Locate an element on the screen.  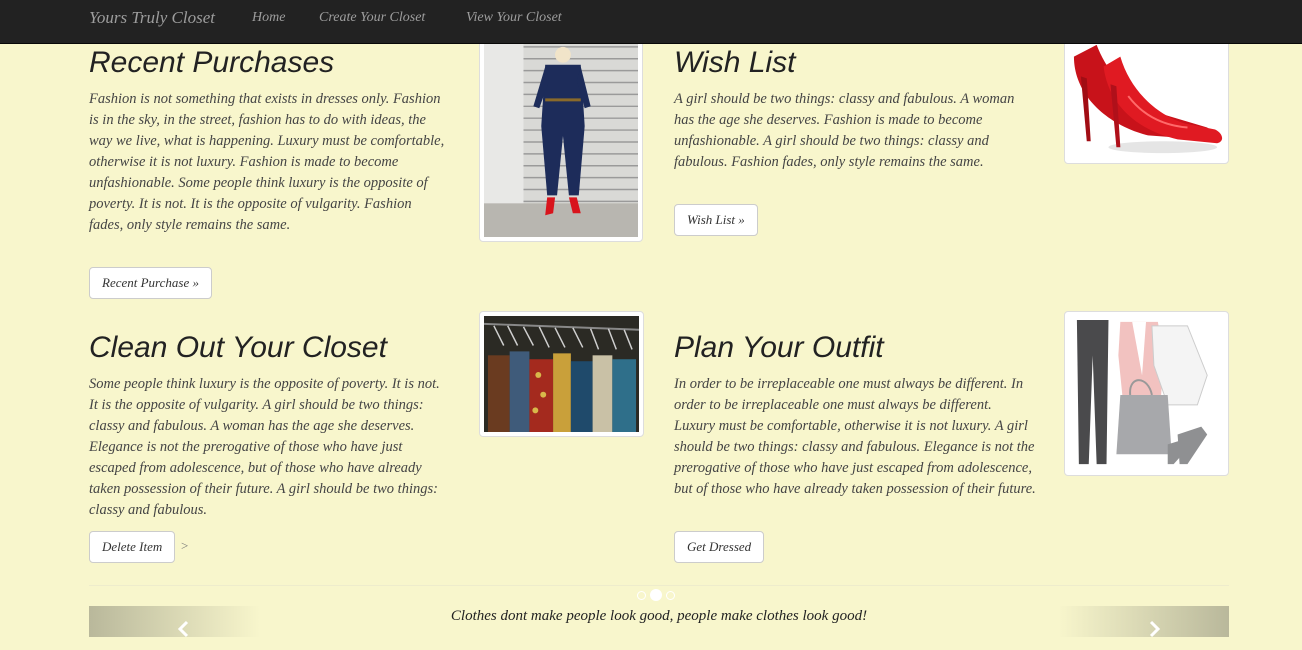
red-heels-photo is located at coordinates (1146, 98).